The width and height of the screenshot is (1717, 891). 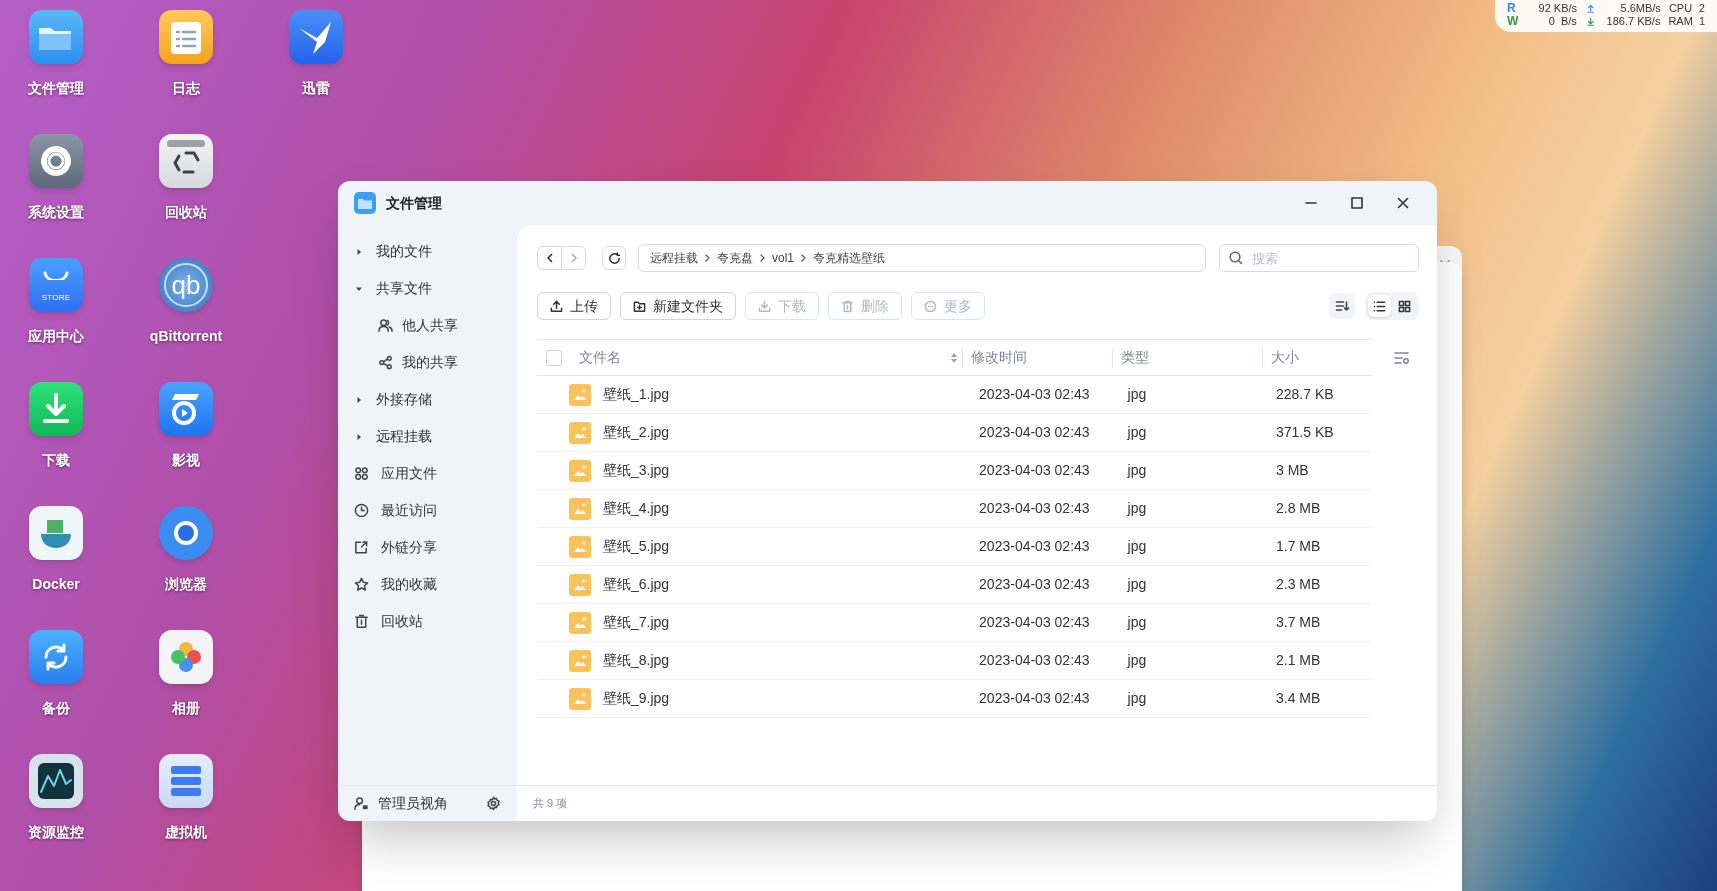 What do you see at coordinates (1402, 357) in the screenshot?
I see `column-settings-icon` at bounding box center [1402, 357].